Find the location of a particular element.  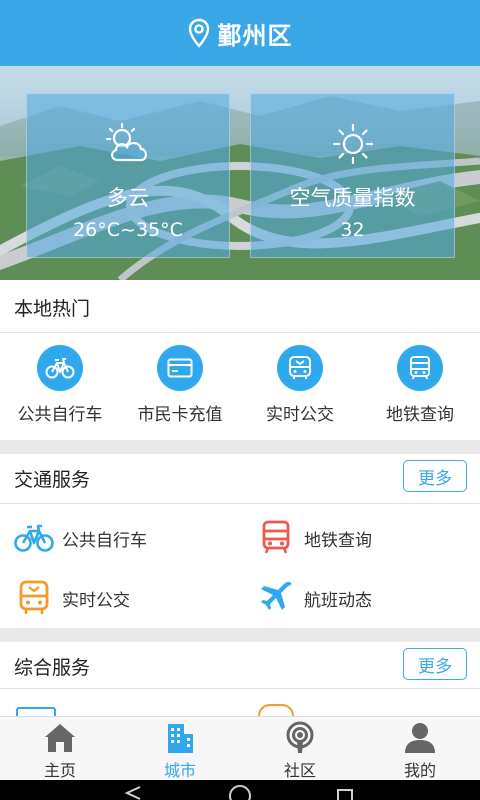

weather-card: 多云 26°C~35°C is located at coordinates (128, 175).